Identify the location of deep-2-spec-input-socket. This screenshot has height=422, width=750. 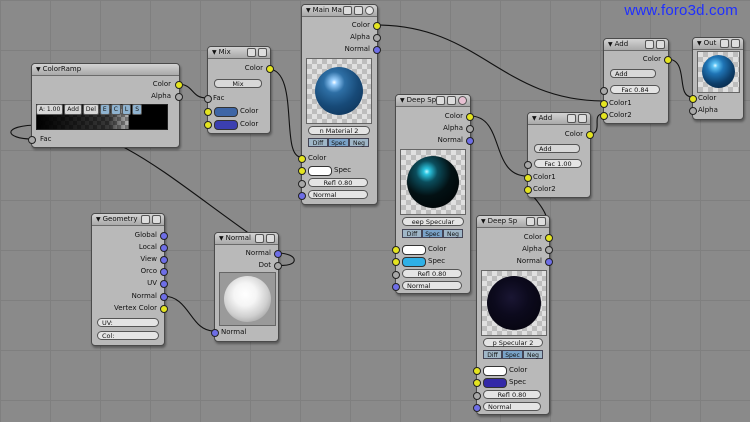
(477, 383).